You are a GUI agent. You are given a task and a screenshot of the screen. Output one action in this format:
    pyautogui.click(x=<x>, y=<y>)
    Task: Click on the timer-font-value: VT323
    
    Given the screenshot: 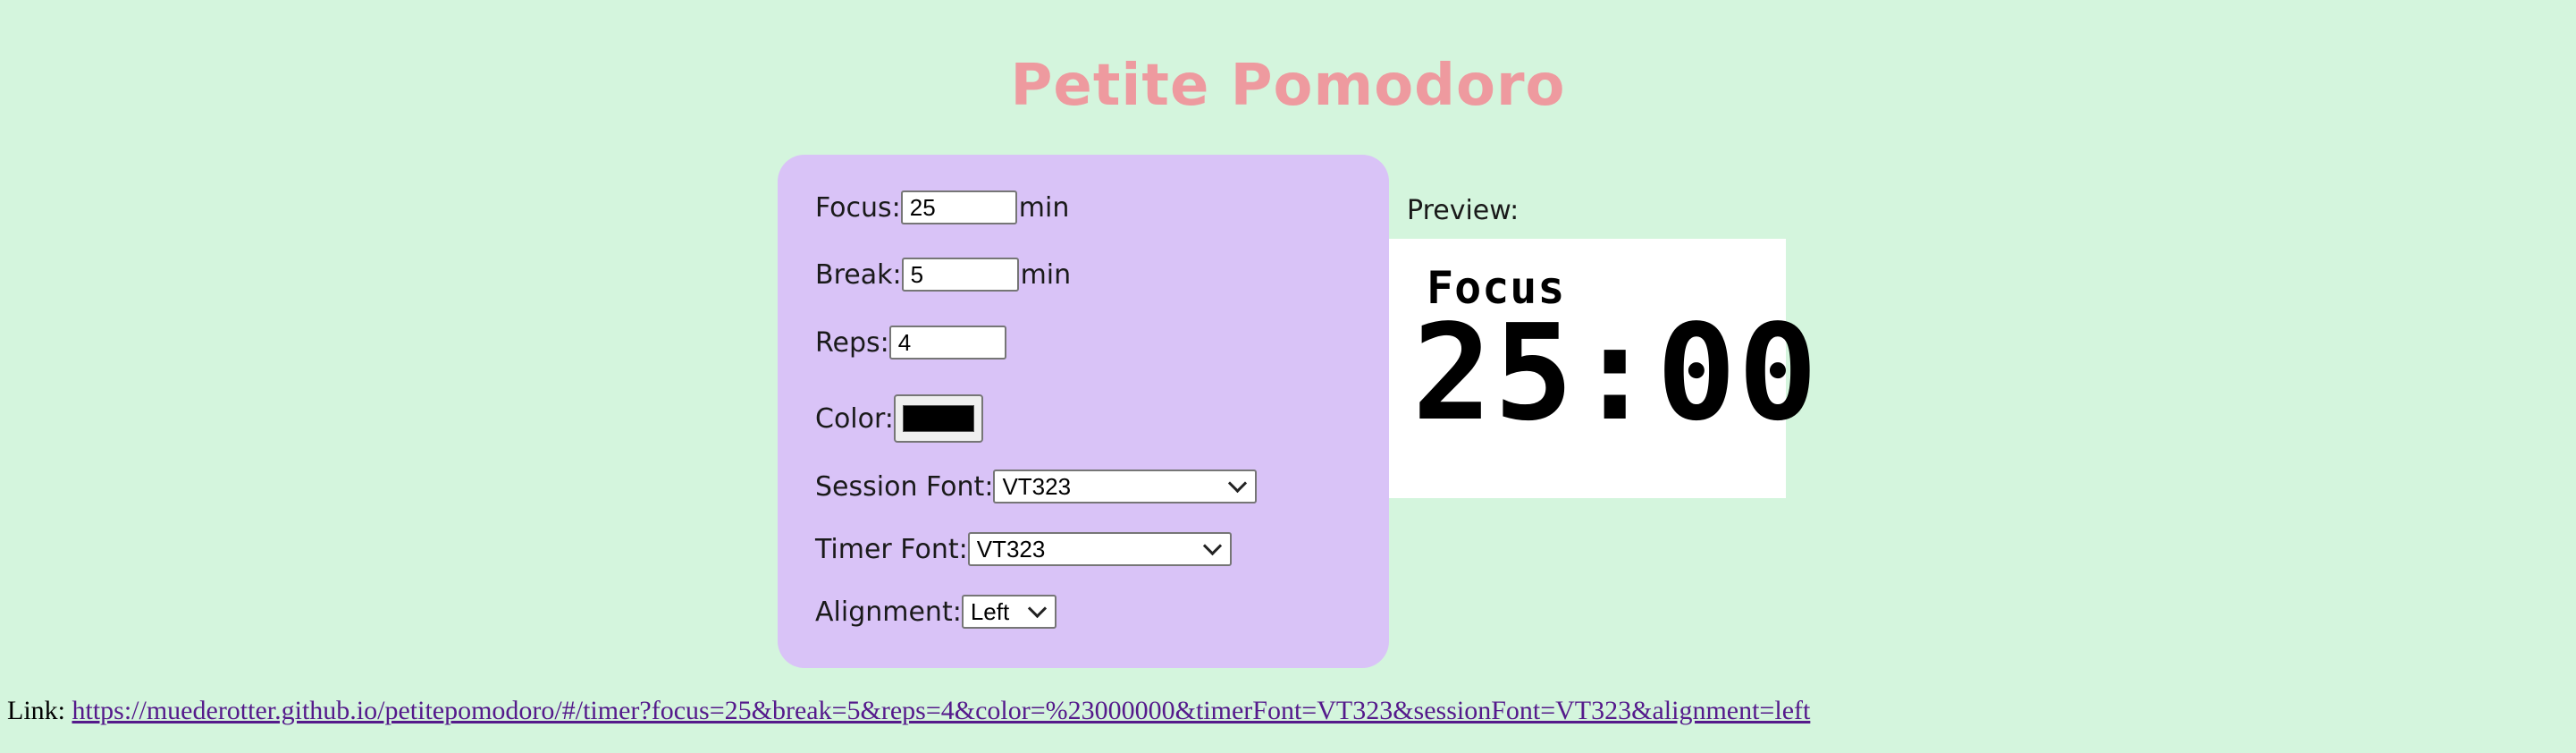 What is the action you would take?
    pyautogui.click(x=1011, y=549)
    